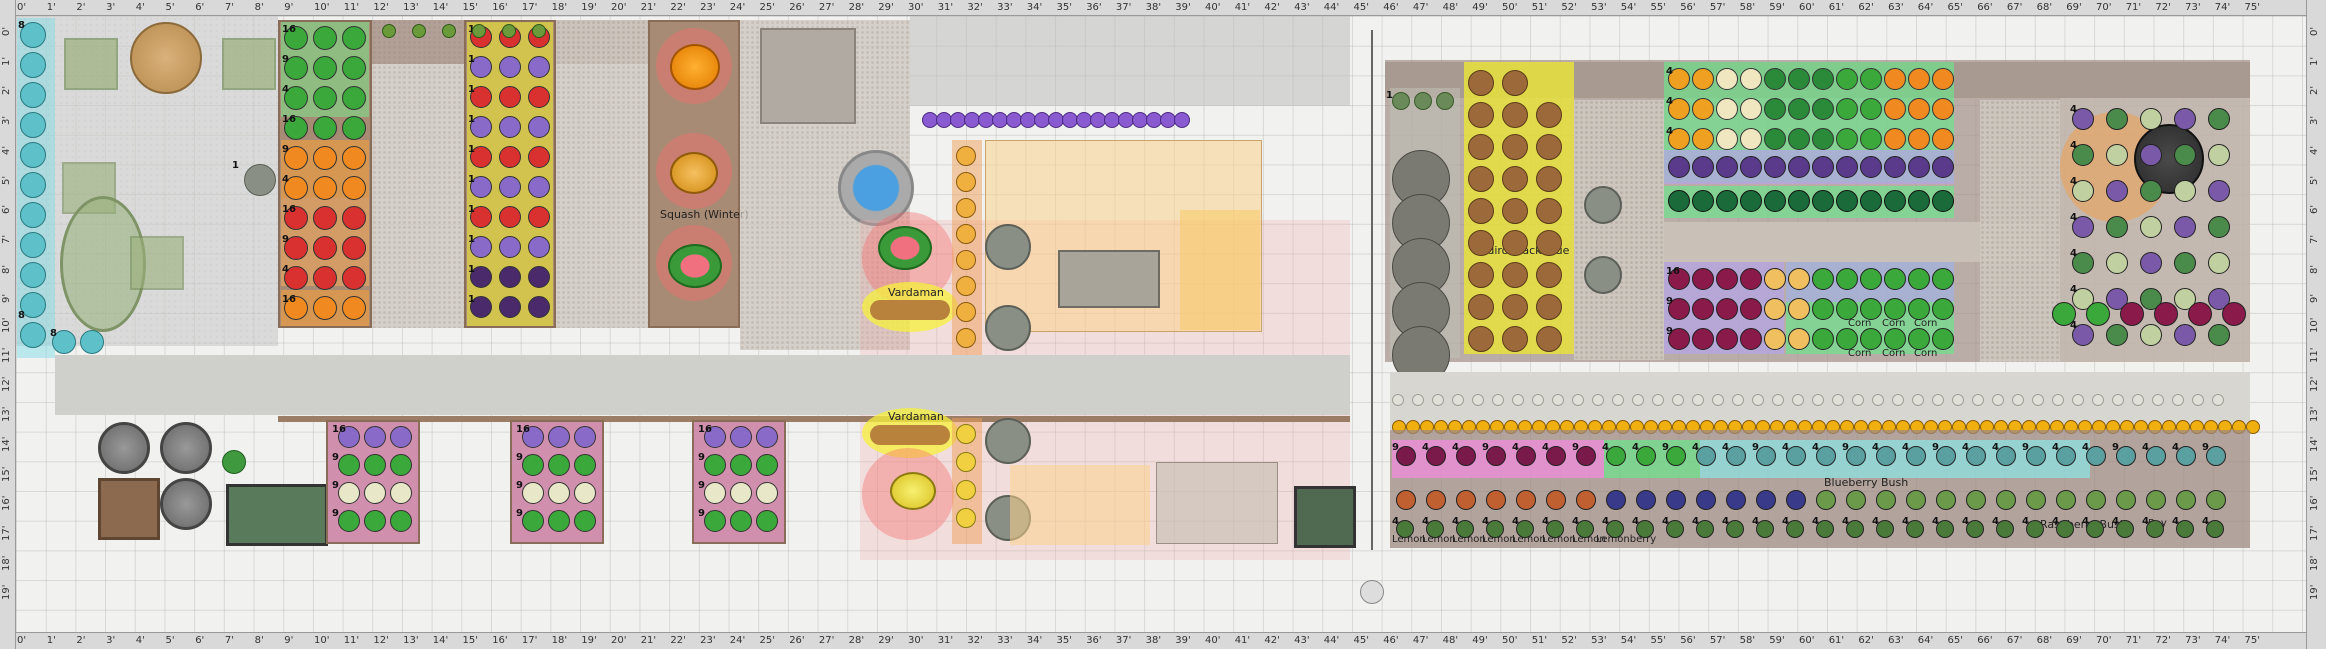  I want to click on deck-stairs, so click(1220, 270).